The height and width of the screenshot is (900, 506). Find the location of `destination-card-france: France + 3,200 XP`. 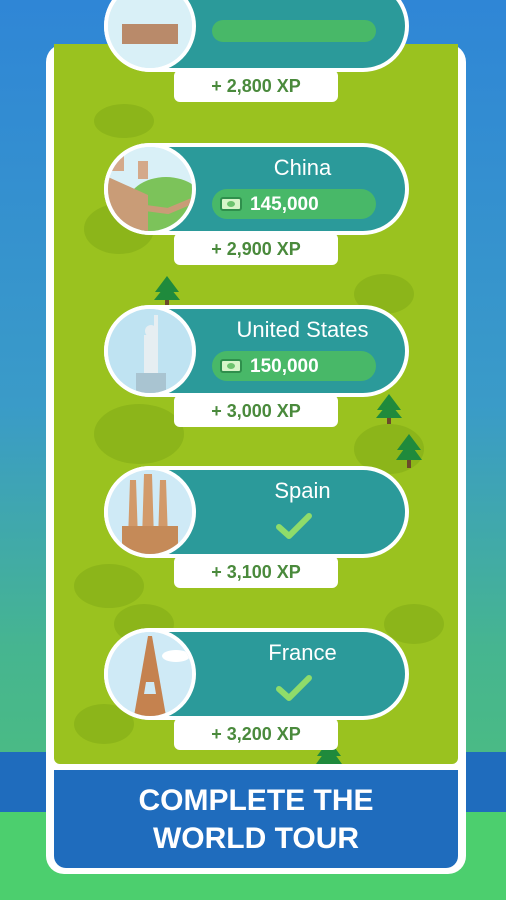

destination-card-france: France + 3,200 XP is located at coordinates (256, 689).